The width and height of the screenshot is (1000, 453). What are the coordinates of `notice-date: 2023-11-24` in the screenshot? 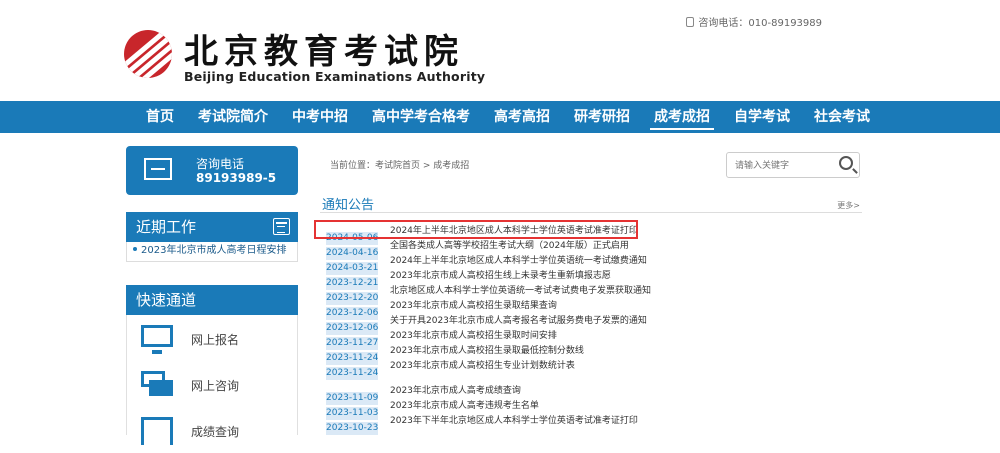 It's located at (352, 373).